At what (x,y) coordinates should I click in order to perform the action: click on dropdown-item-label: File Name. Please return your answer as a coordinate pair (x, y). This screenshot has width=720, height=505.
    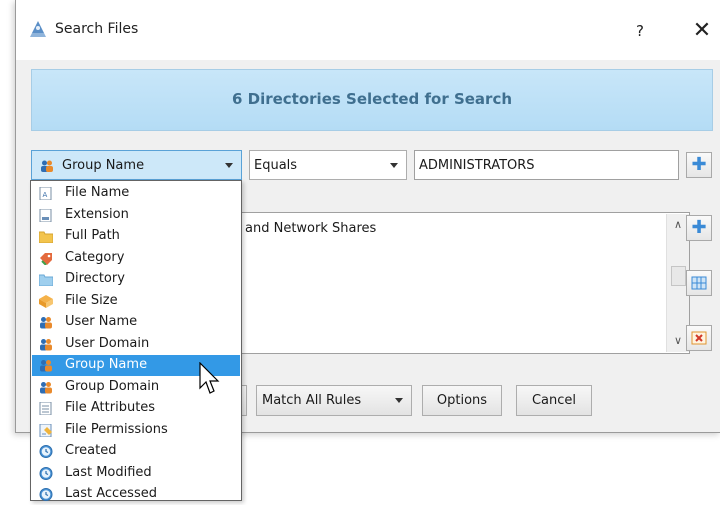
    Looking at the image, I should click on (97, 192).